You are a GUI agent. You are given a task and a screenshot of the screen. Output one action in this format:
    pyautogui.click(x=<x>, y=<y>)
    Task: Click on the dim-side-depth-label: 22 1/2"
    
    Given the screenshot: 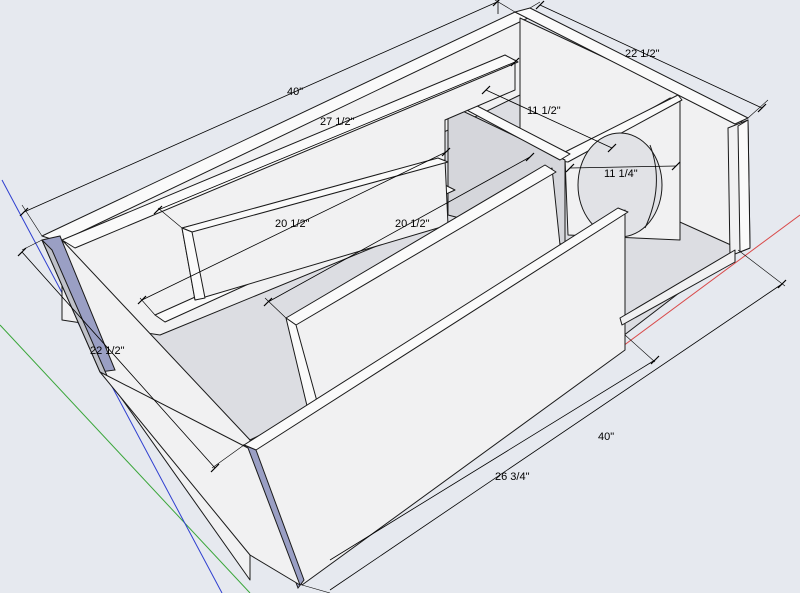 What is the action you would take?
    pyautogui.click(x=107, y=351)
    